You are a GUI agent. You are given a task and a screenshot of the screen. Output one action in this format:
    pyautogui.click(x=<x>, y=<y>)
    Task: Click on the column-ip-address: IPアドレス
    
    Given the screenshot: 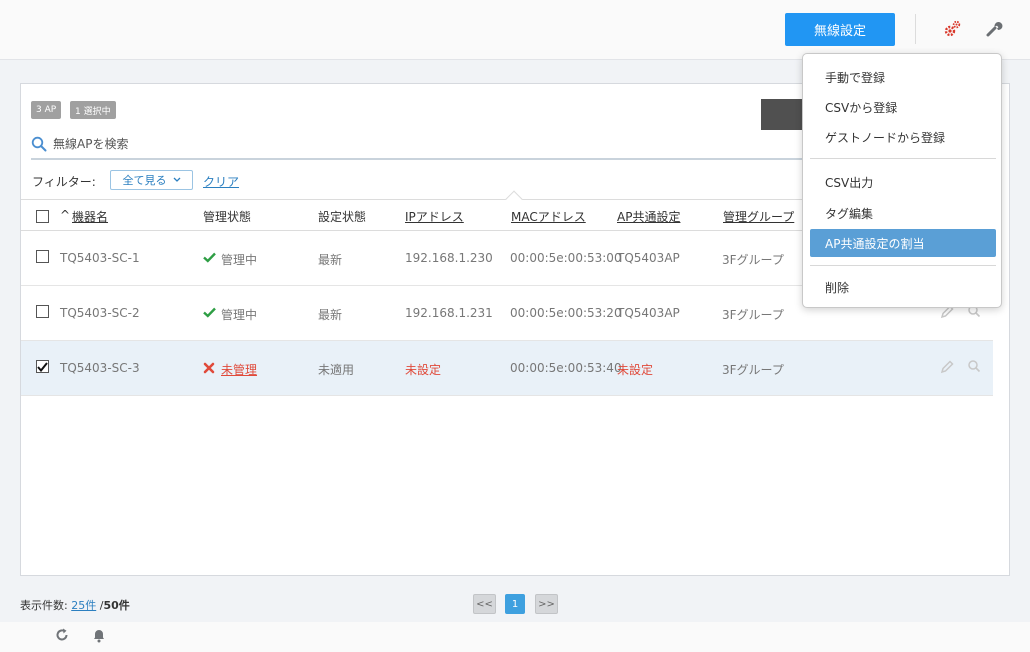 What is the action you would take?
    pyautogui.click(x=434, y=216)
    